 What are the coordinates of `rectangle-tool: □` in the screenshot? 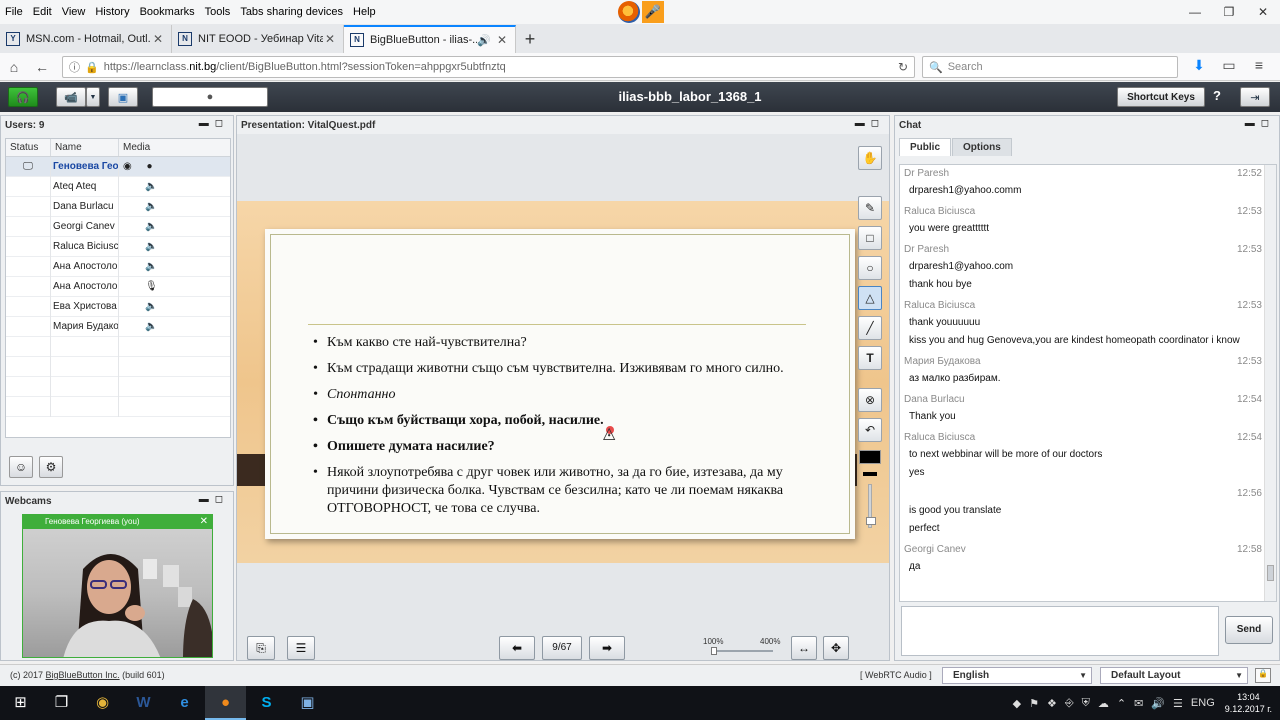 It's located at (870, 238).